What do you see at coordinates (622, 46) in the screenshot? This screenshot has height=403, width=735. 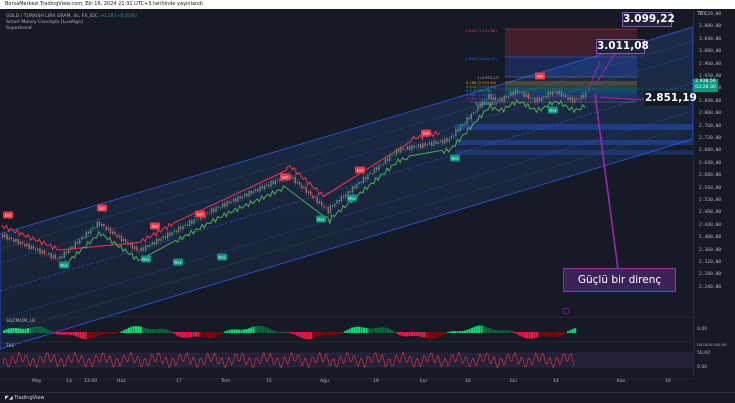 I see `price-box-3011: 3.011,08` at bounding box center [622, 46].